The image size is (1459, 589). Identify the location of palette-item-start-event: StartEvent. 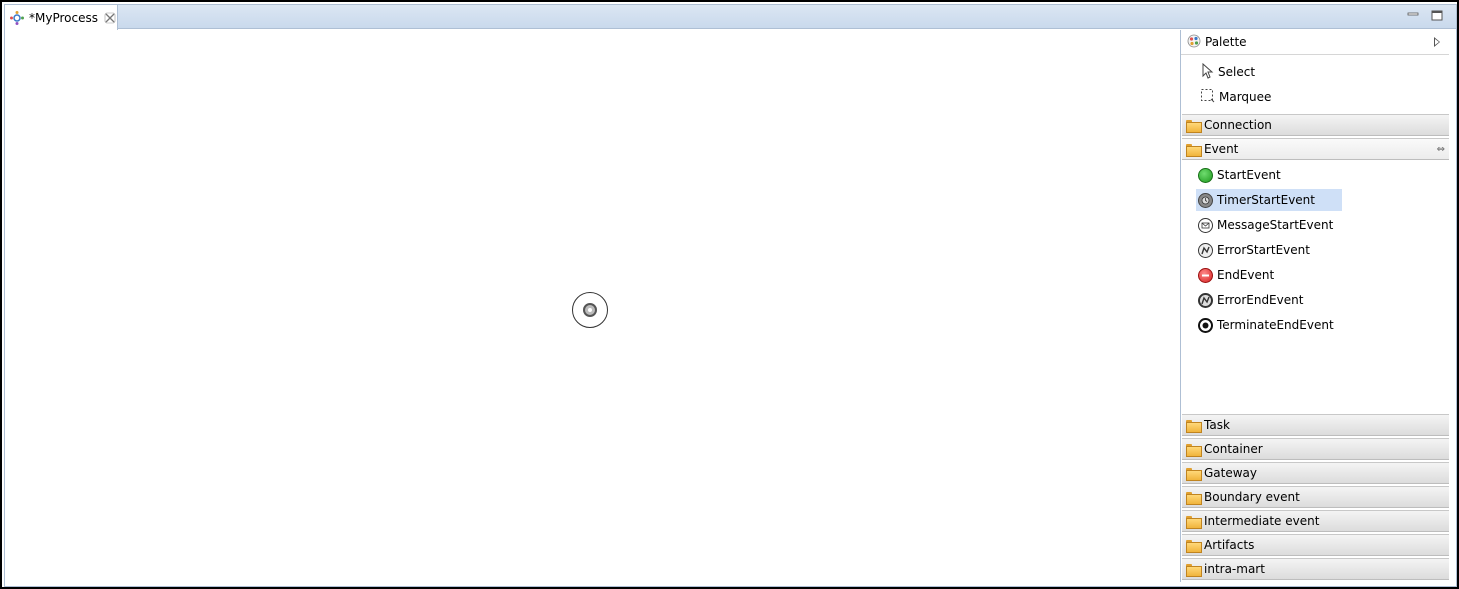
(1241, 175).